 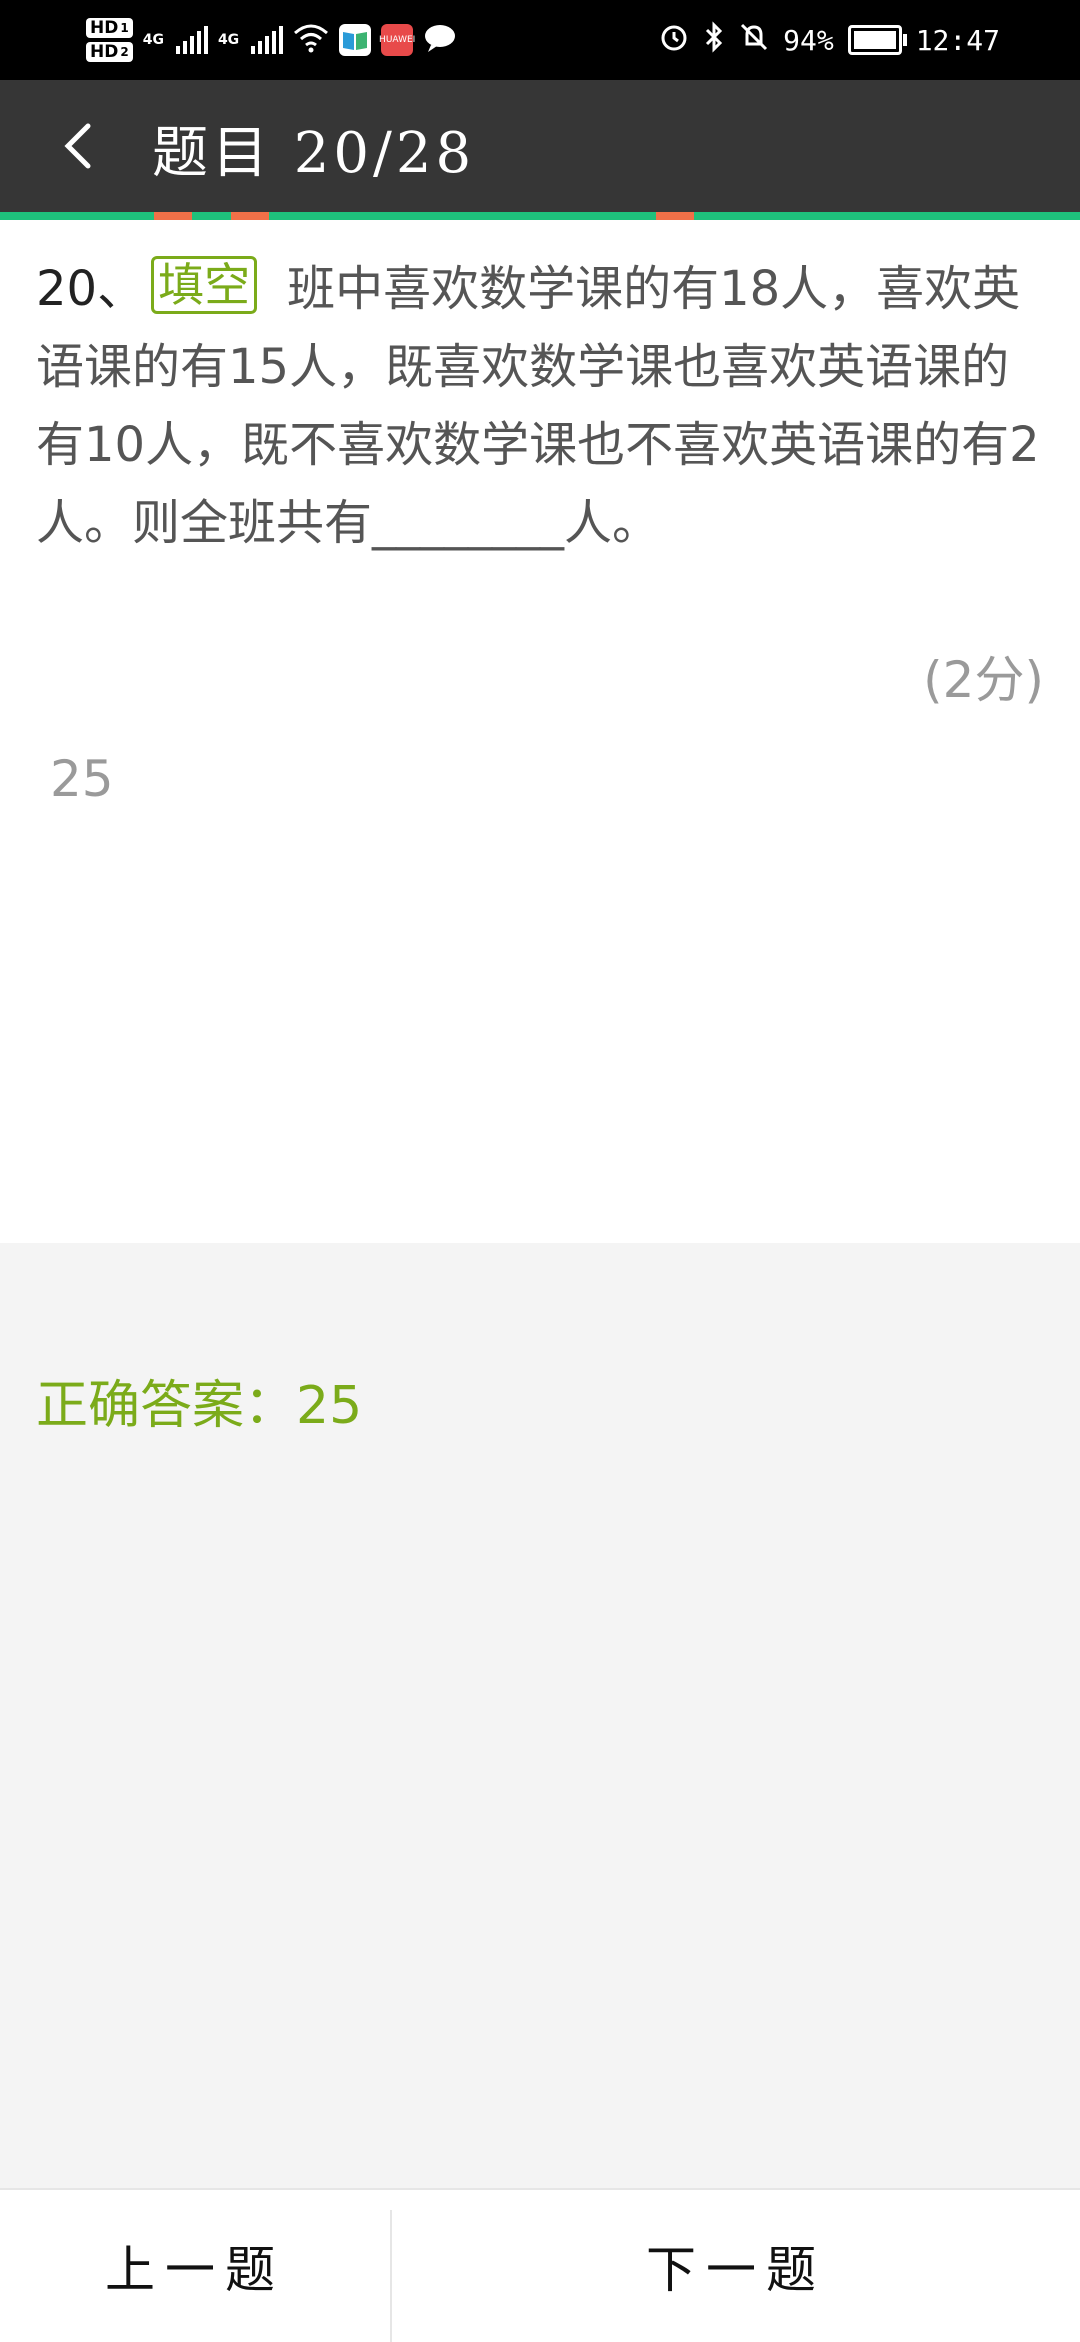 I want to click on hd2-badge: HD 2, so click(x=109, y=52).